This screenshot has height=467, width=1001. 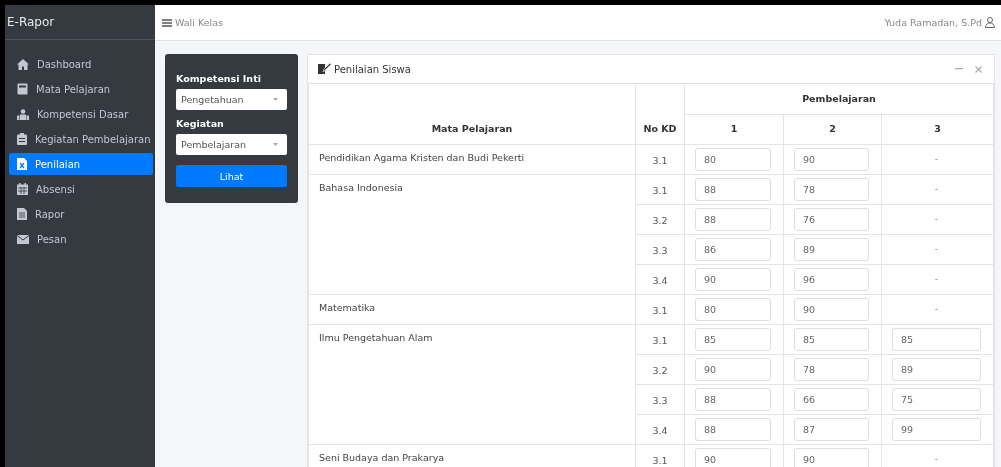 I want to click on envelope-icon, so click(x=23, y=239).